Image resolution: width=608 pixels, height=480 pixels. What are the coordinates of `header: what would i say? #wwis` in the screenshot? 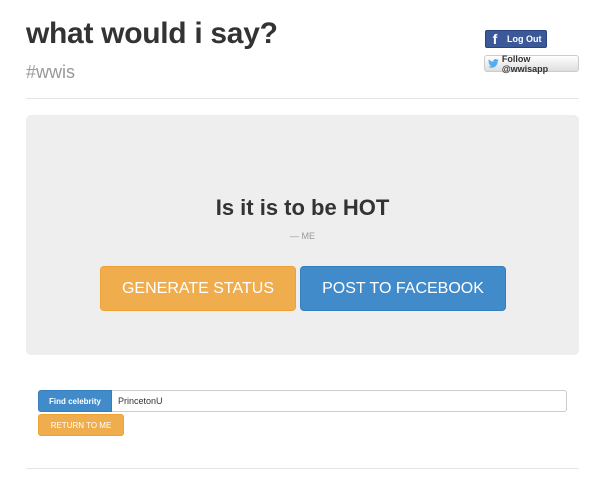 It's located at (152, 49).